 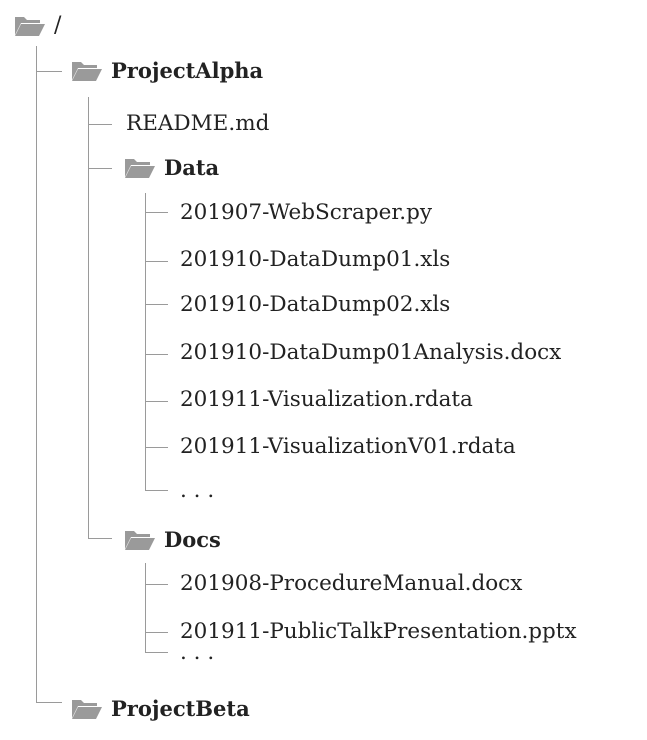 I want to click on file-item: 201910-DataDump02.xls, so click(x=315, y=305).